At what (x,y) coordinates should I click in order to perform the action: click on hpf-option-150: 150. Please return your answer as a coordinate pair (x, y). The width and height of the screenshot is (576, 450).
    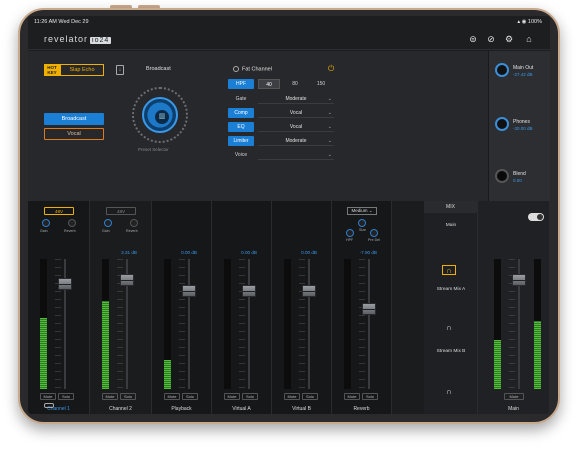
    Looking at the image, I should click on (321, 84).